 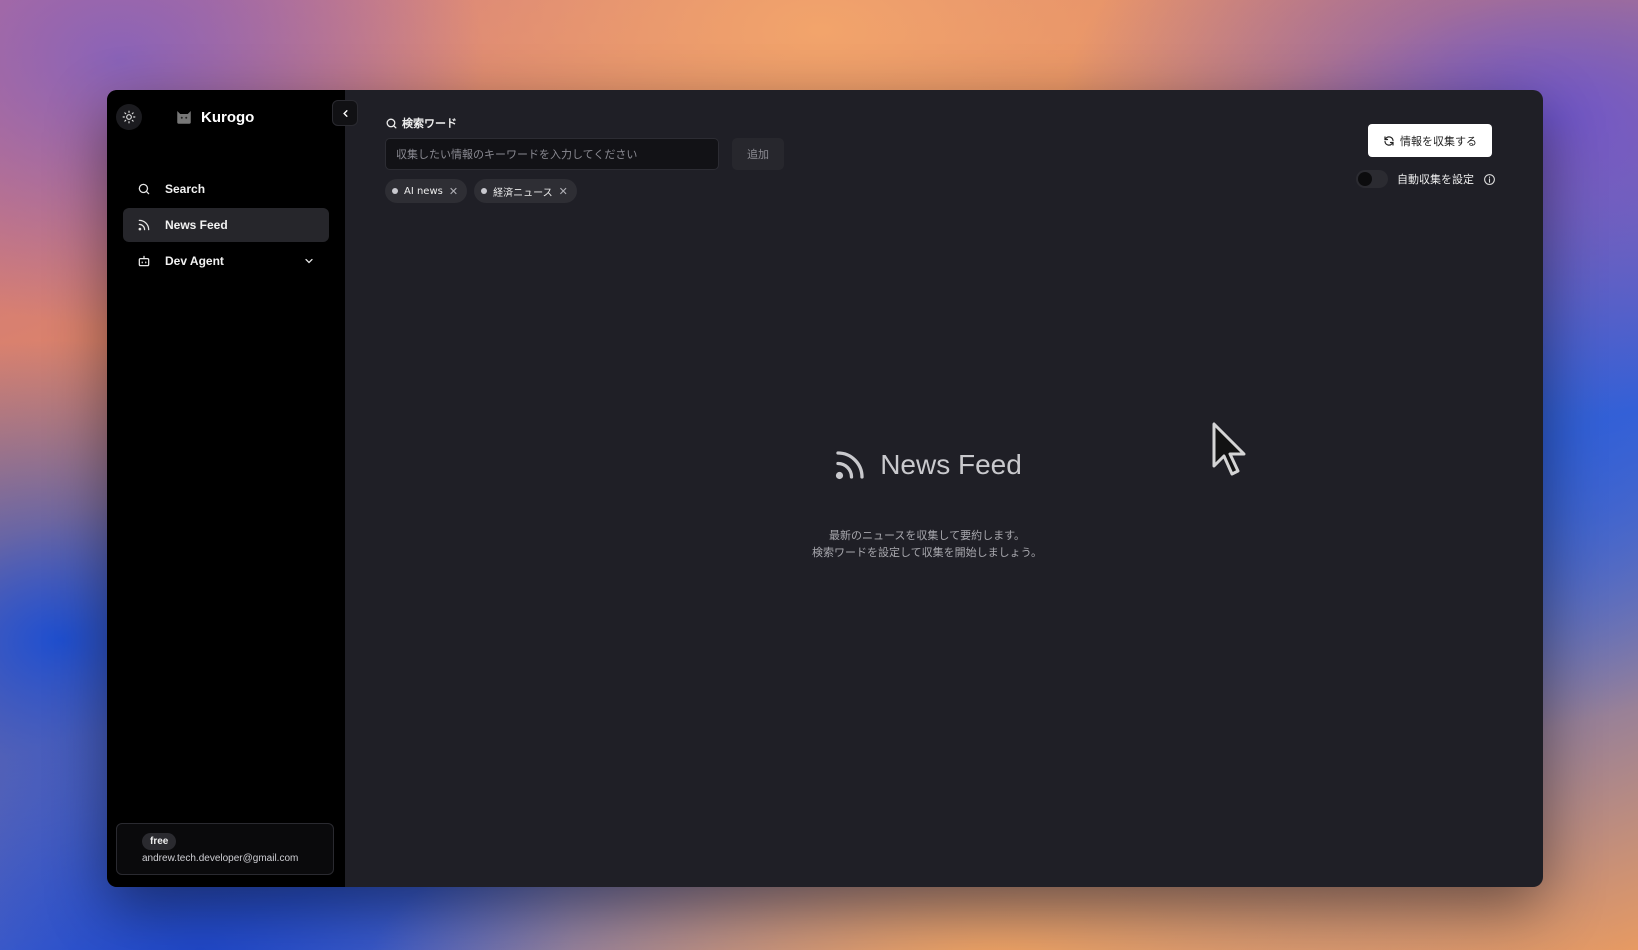 I want to click on account-panel: free andrew.tech.developer@gmail.com, so click(x=225, y=849).